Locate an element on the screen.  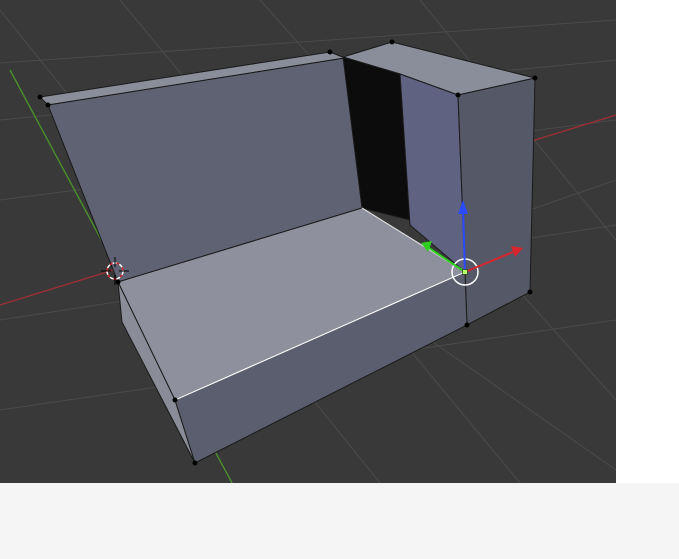
gizmo-center is located at coordinates (465, 272).